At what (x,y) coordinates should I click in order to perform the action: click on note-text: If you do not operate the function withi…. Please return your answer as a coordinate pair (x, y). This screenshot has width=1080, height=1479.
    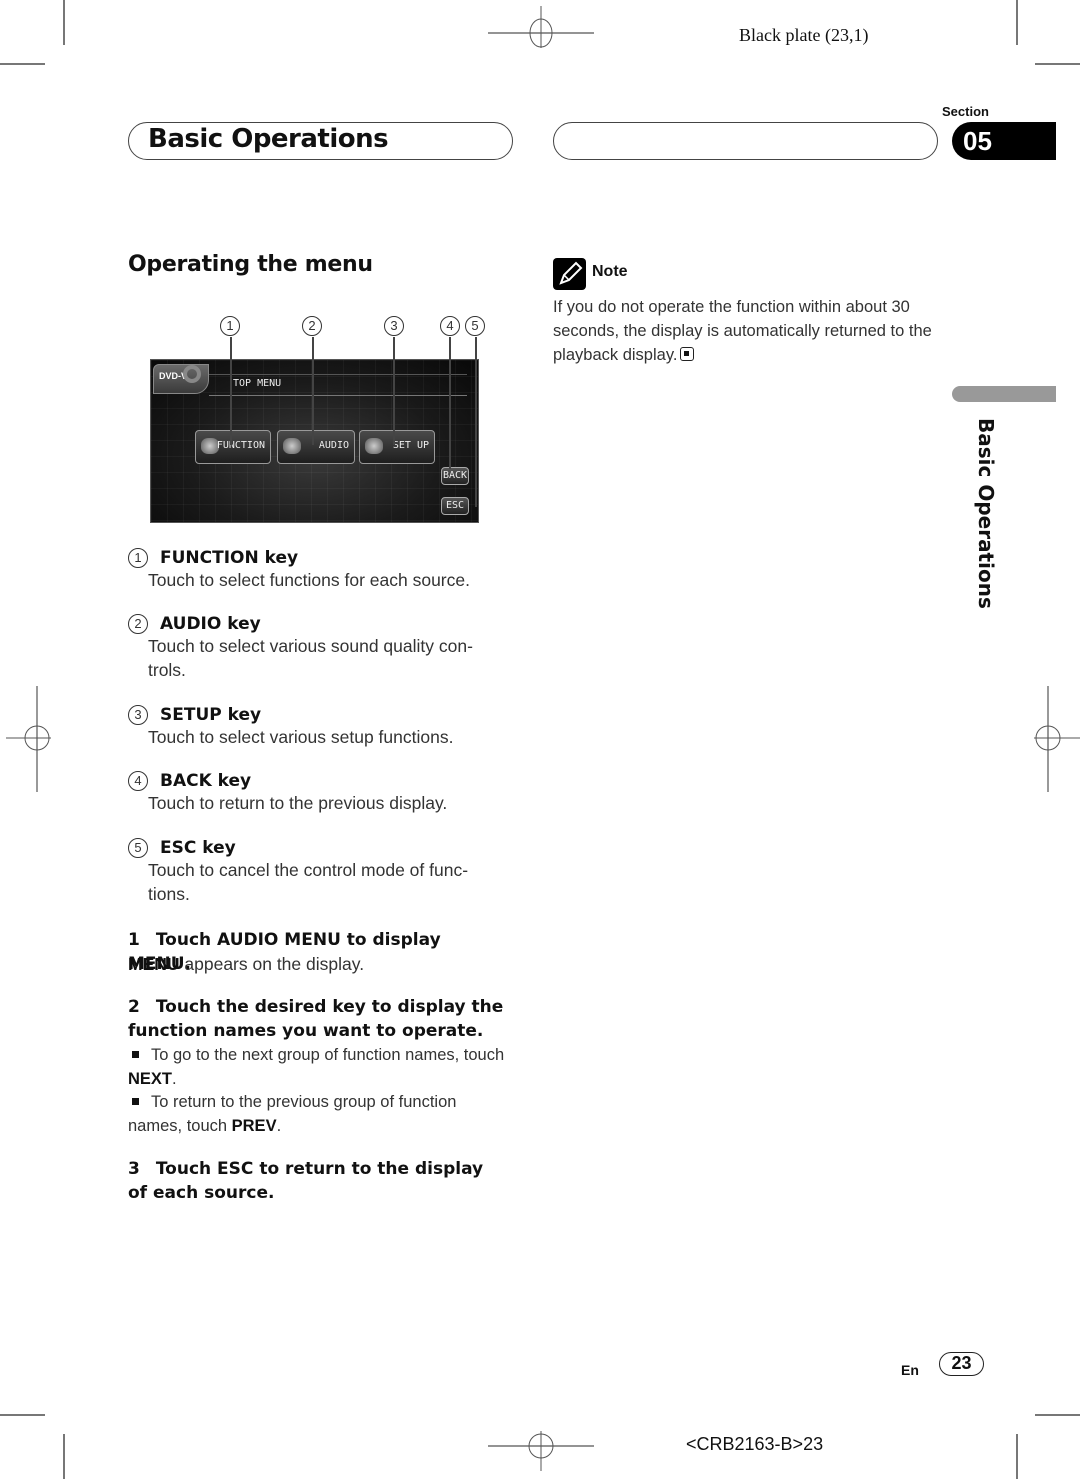
    Looking at the image, I should click on (742, 331).